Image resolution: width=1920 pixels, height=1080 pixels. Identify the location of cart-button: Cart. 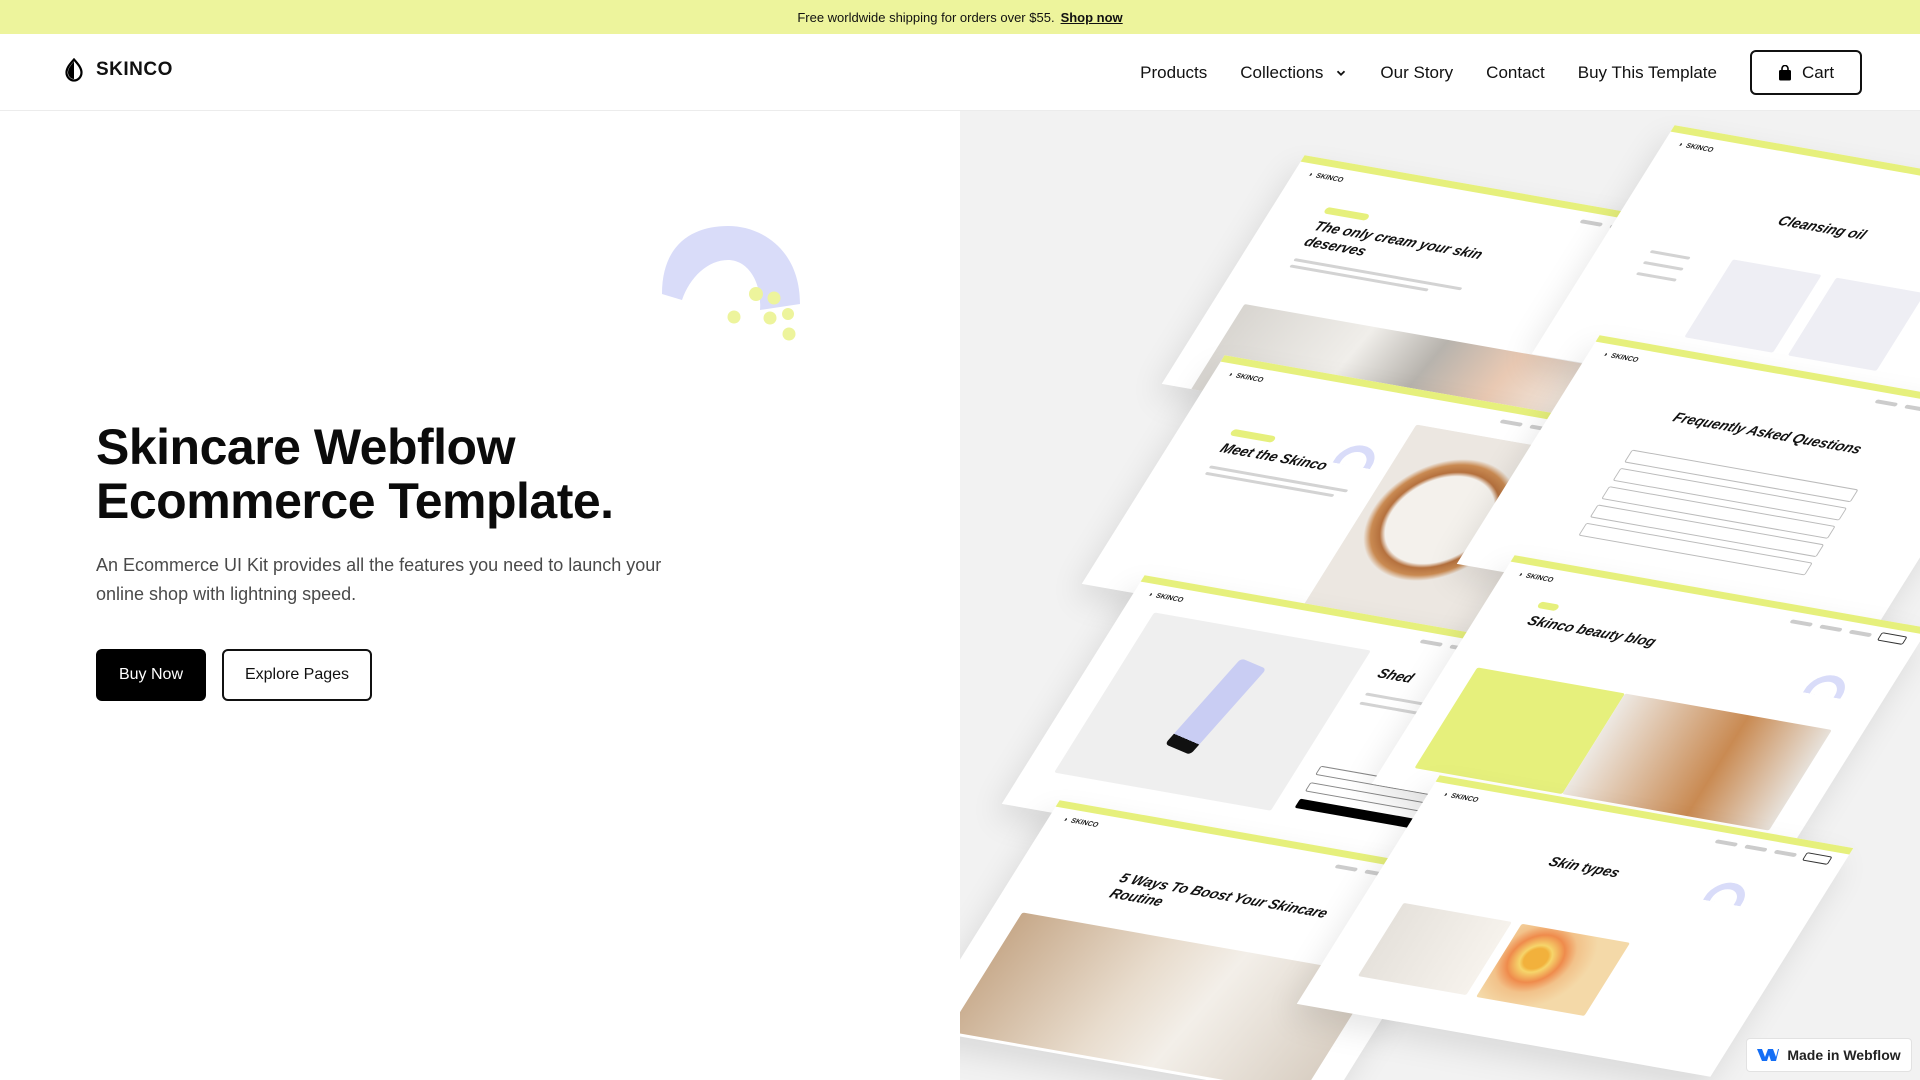
(1806, 72).